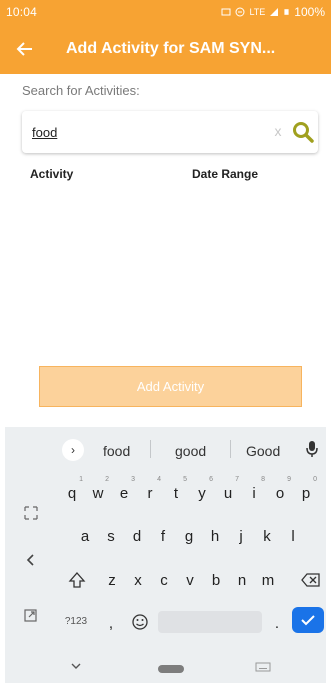 This screenshot has width=331, height=683. What do you see at coordinates (25, 49) in the screenshot?
I see `arrow-left-icon` at bounding box center [25, 49].